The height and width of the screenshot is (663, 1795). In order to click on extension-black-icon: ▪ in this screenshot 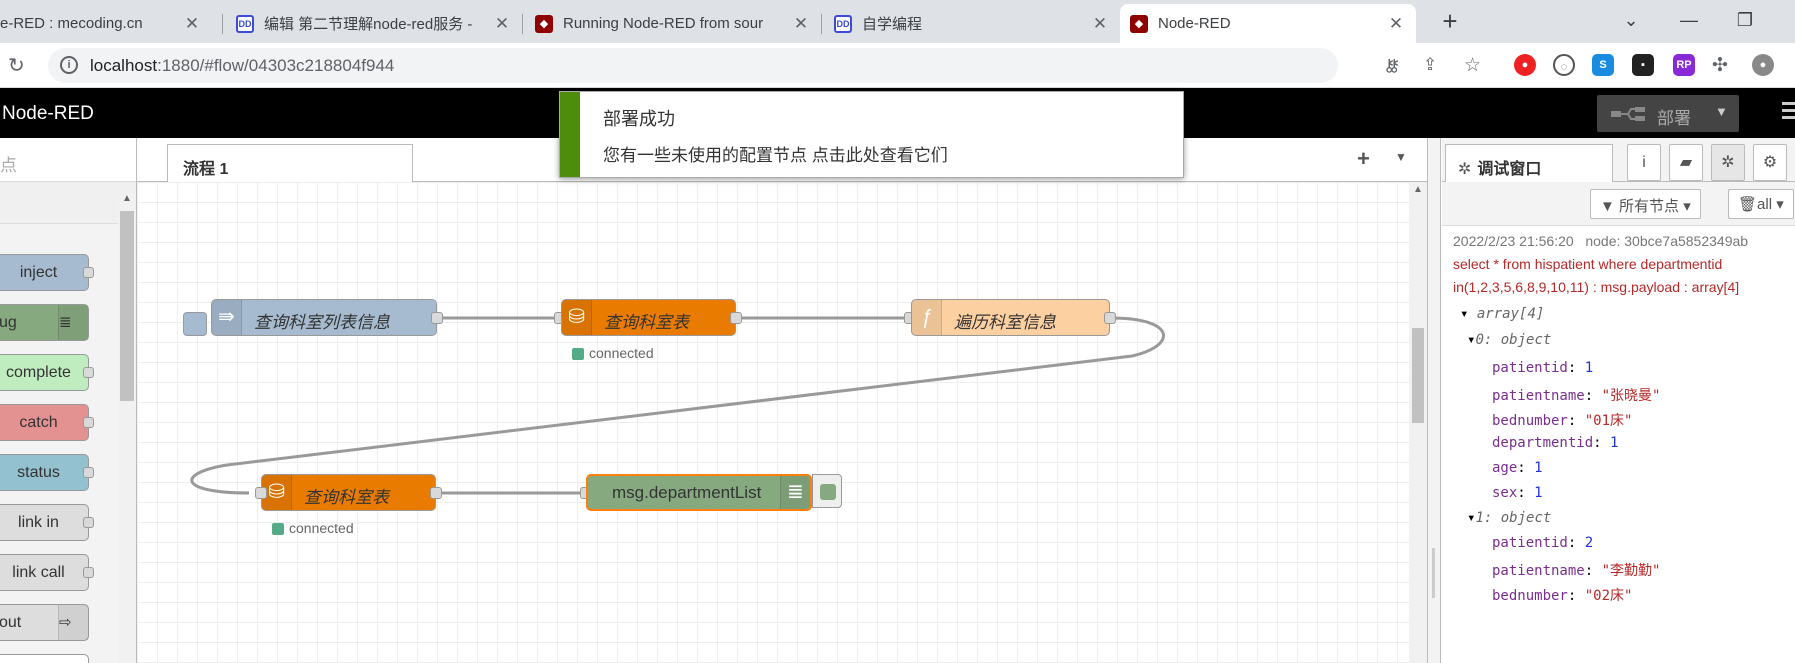, I will do `click(1643, 65)`.